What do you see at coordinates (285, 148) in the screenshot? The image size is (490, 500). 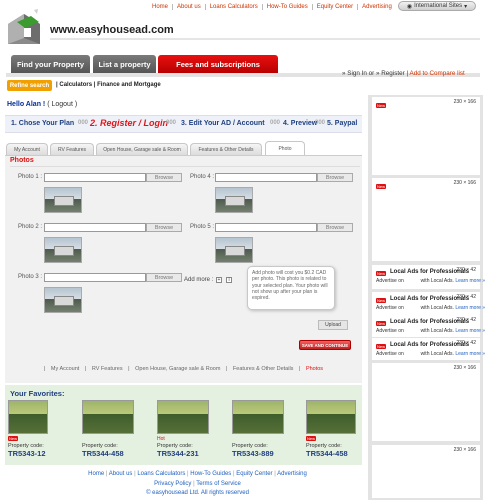 I see `tab-photo: Photo` at bounding box center [285, 148].